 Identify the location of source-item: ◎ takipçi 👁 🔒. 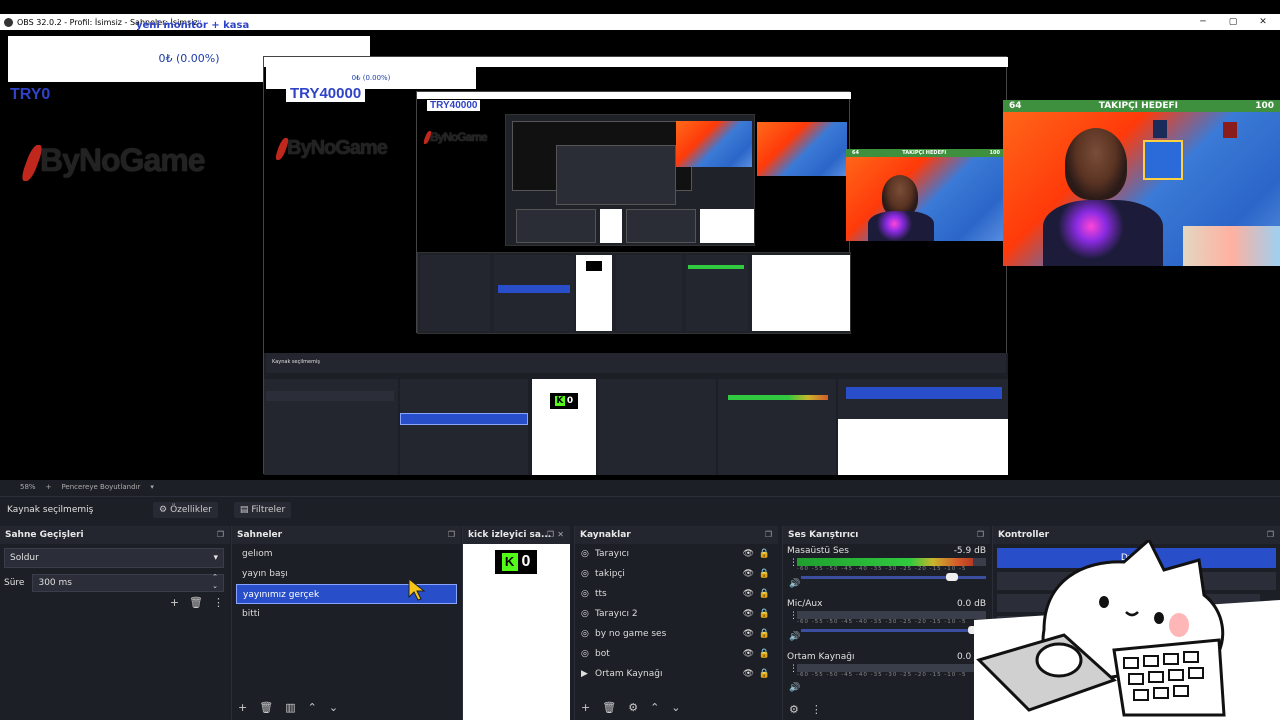
(676, 574).